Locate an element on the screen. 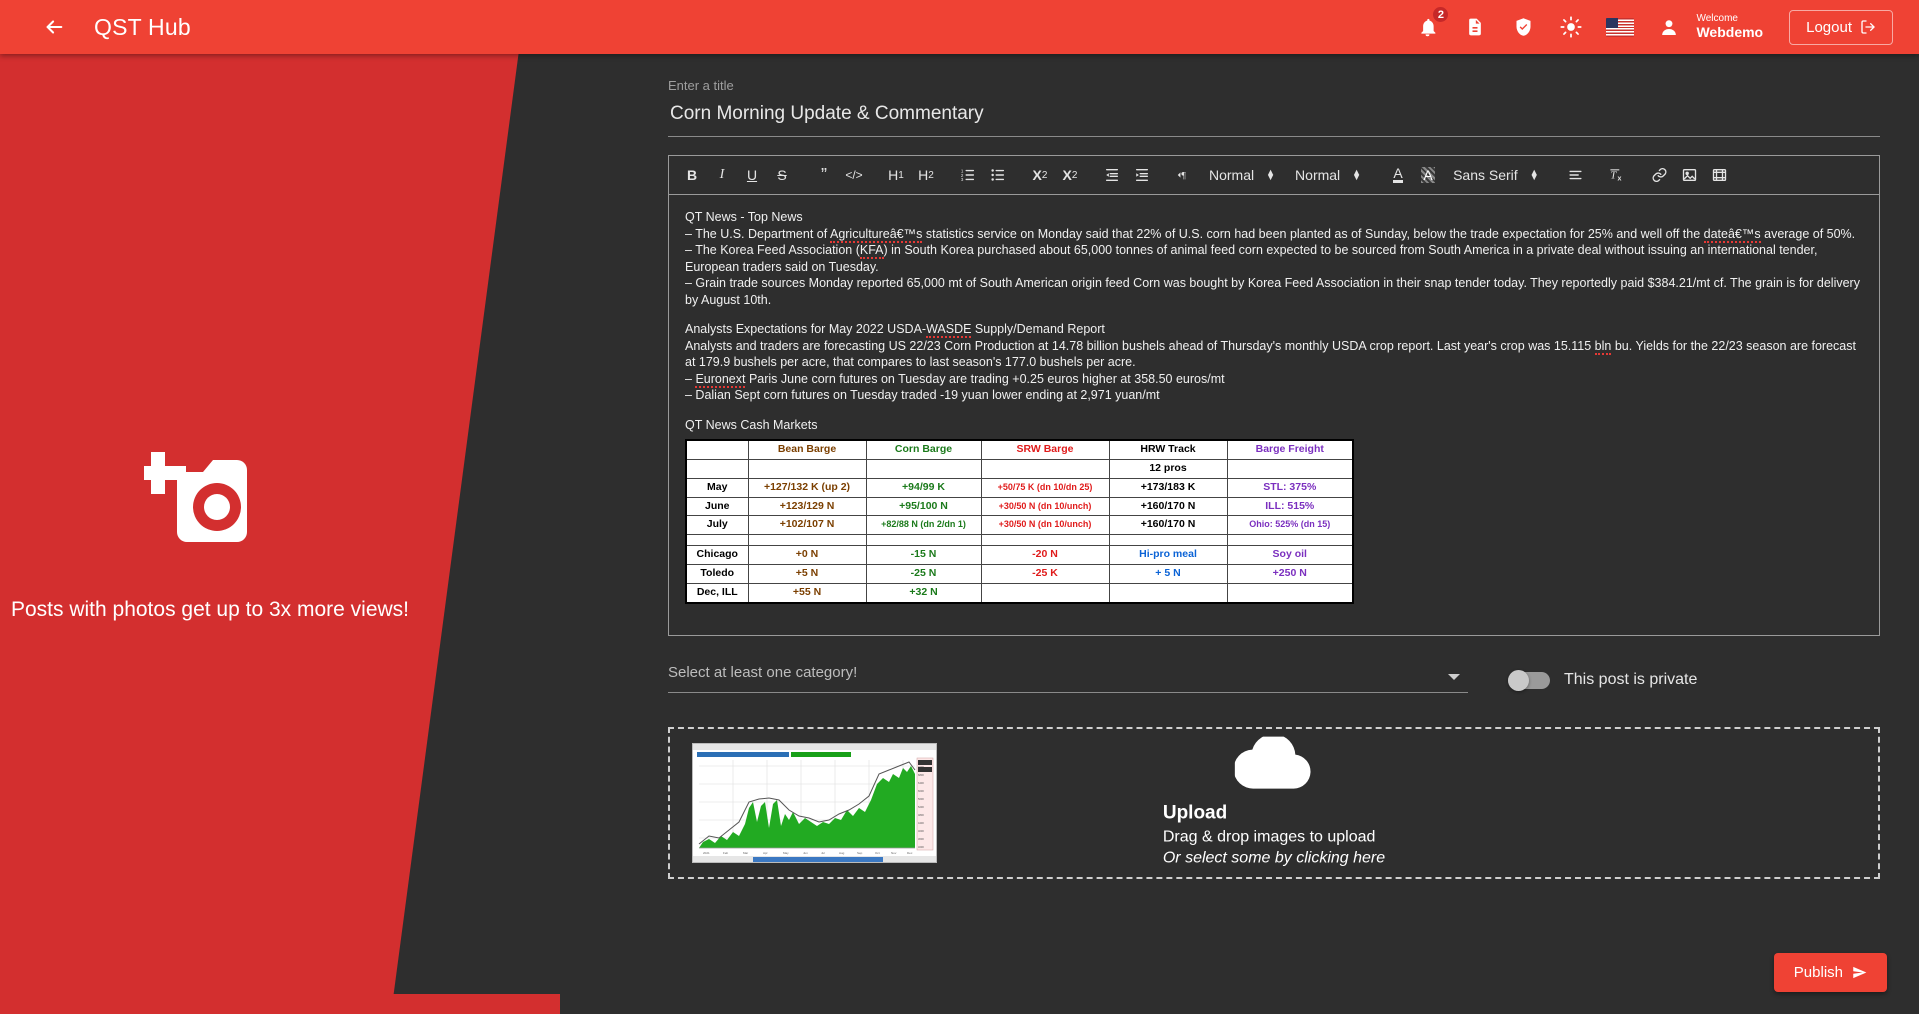 The height and width of the screenshot is (1014, 1919). text-direction-button: ¶ is located at coordinates (1184, 175).